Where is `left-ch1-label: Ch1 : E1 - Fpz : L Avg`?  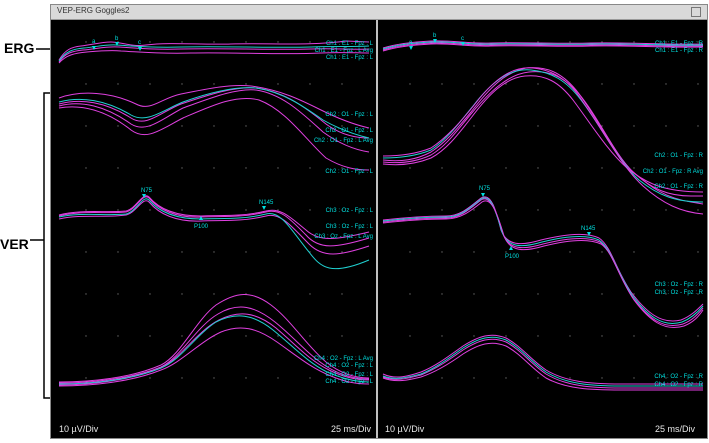 left-ch1-label: Ch1 : E1 - Fpz : L Avg is located at coordinates (344, 51).